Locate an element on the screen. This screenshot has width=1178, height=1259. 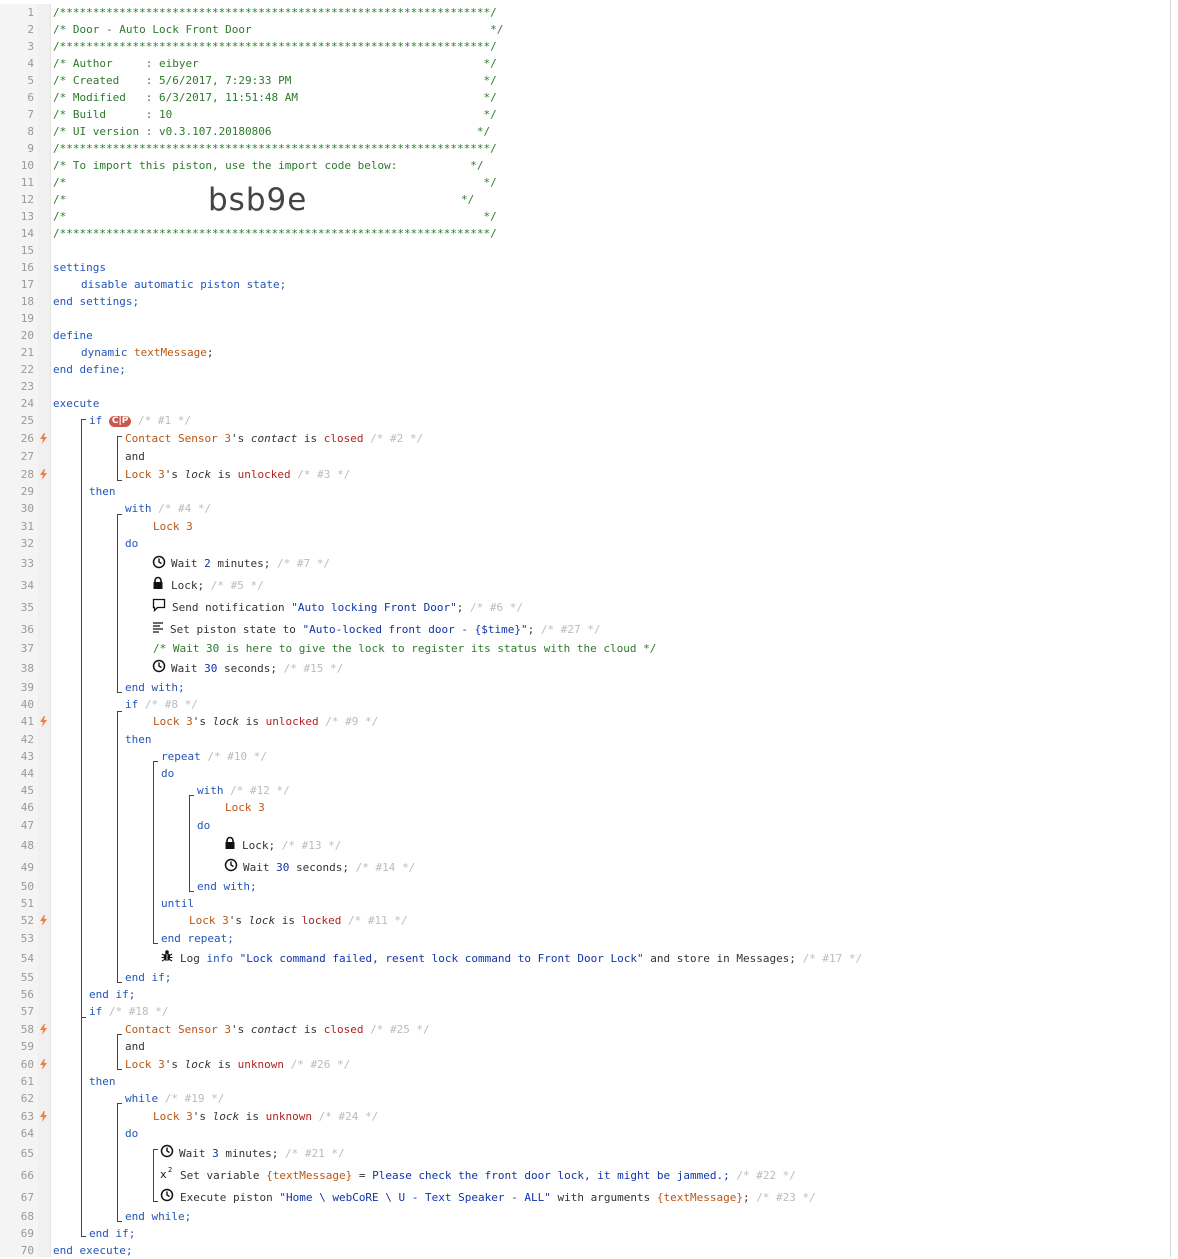
keyword-end-settings: end settings; is located at coordinates (96, 301).